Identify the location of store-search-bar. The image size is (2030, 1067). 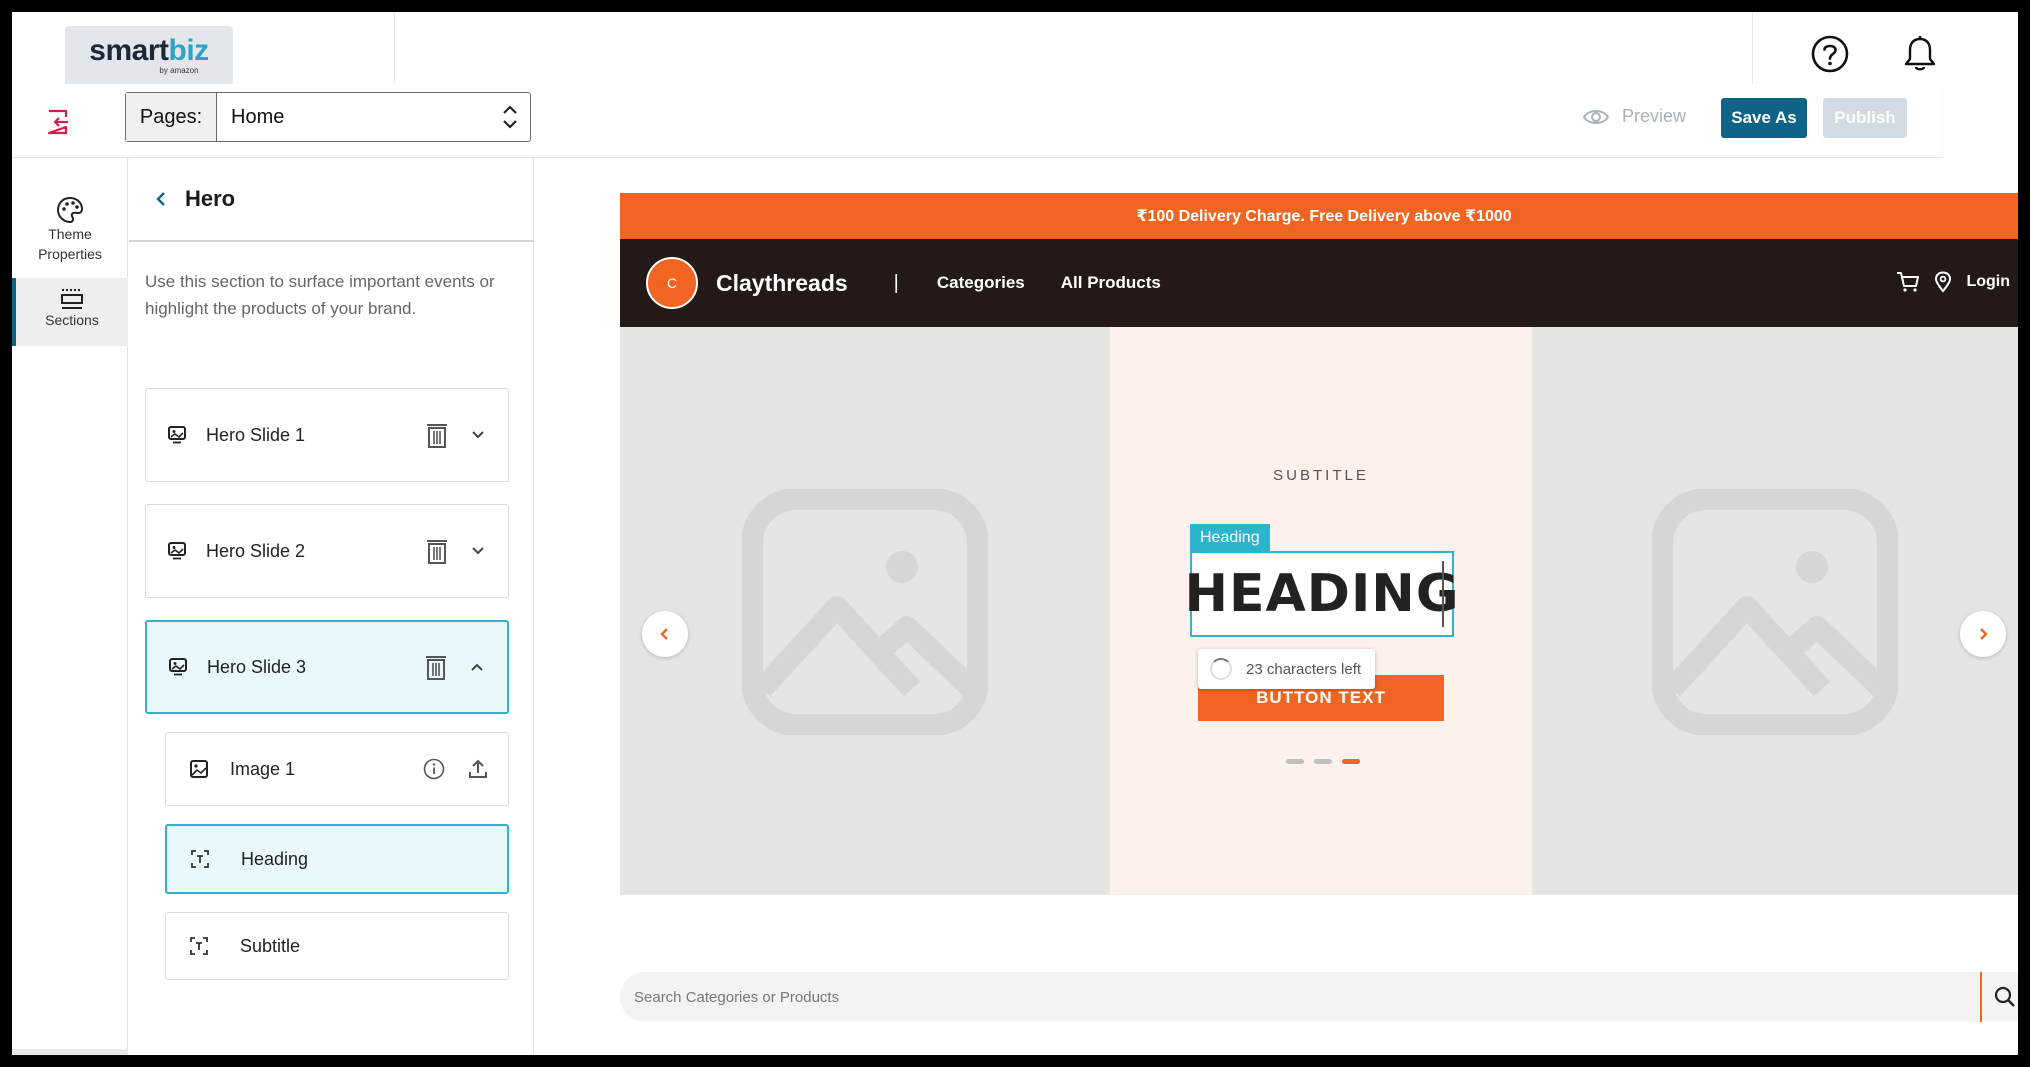
(1319, 997).